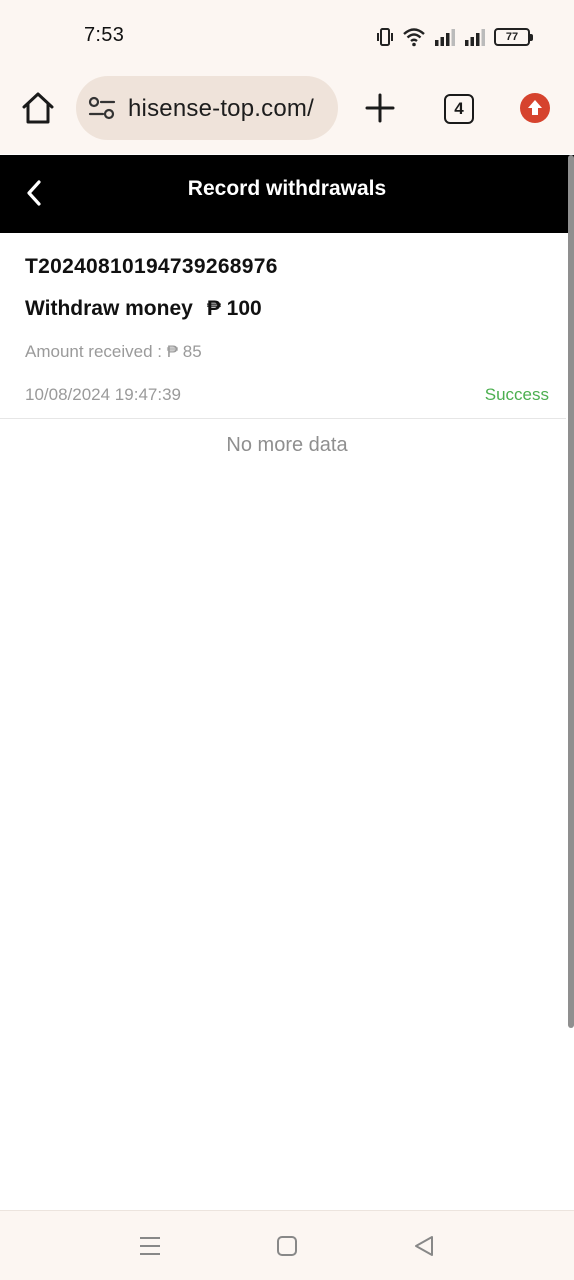 The height and width of the screenshot is (1280, 574). Describe the element at coordinates (38, 108) in the screenshot. I see `home-icon` at that location.